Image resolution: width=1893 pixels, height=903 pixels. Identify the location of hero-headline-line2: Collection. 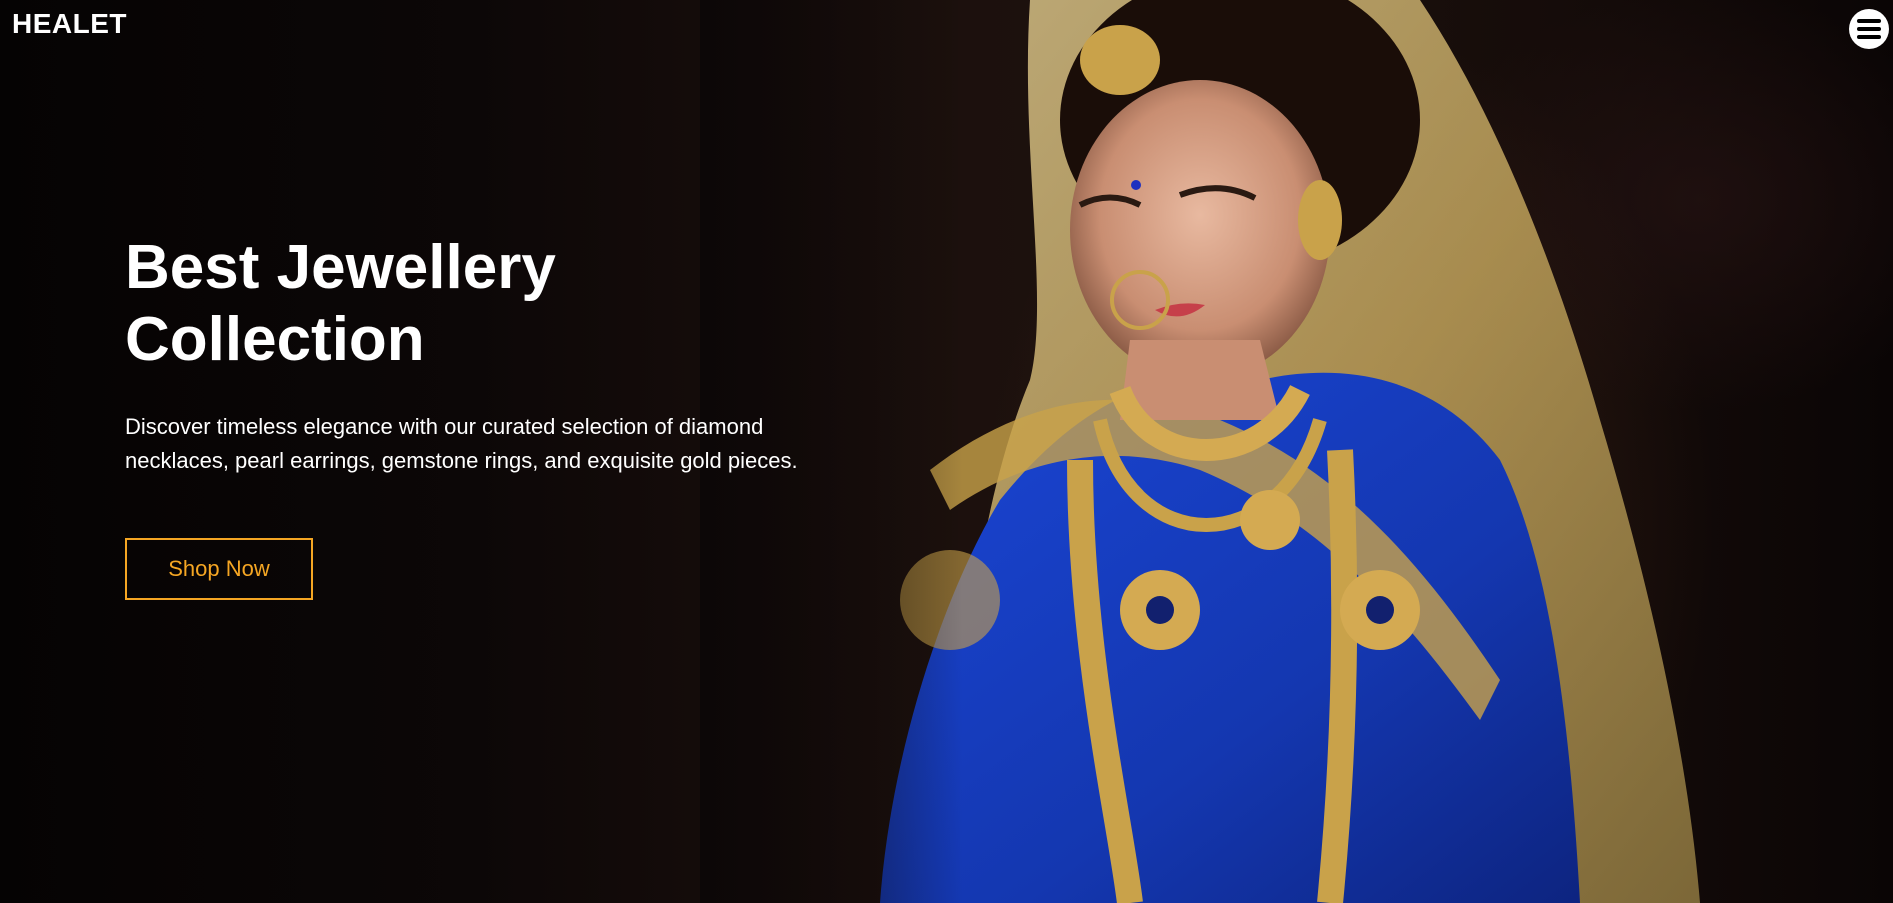
(275, 339).